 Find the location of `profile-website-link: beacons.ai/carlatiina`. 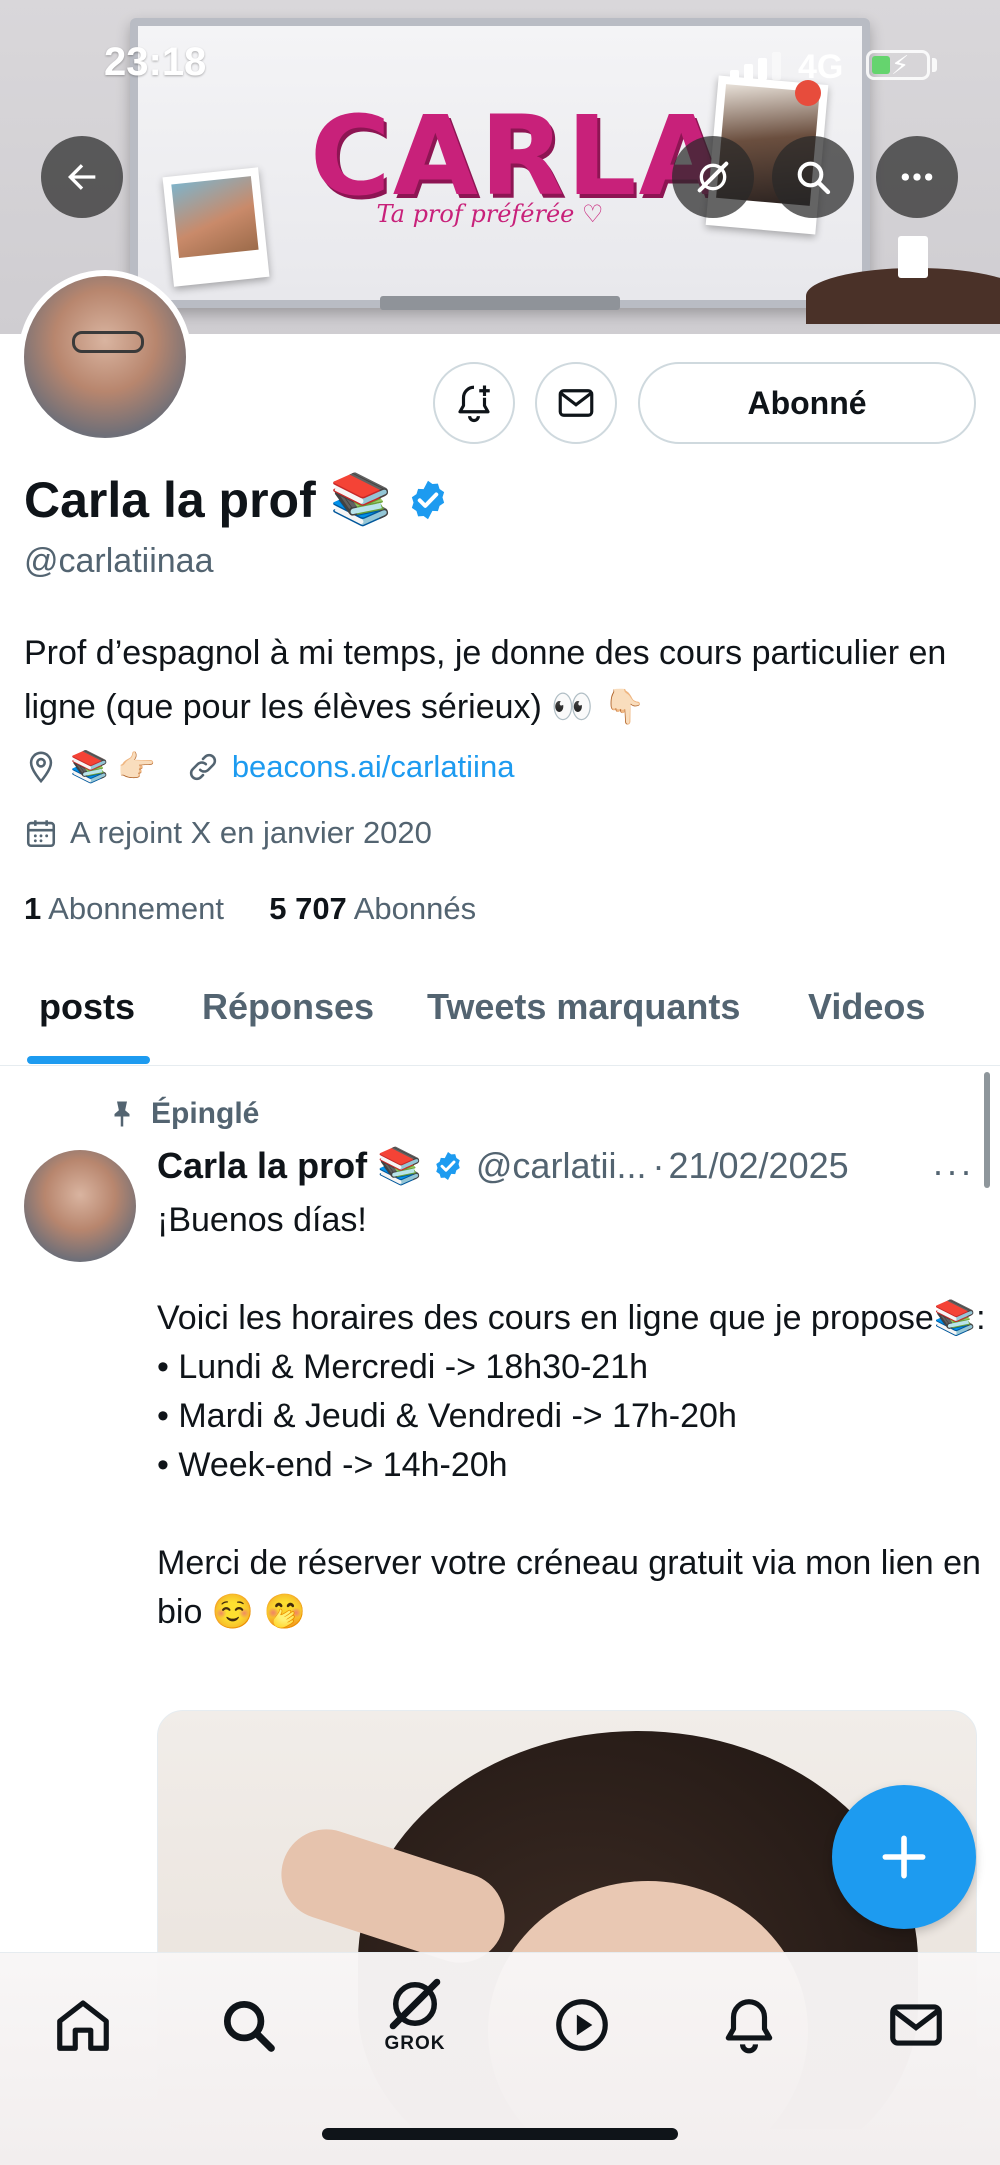

profile-website-link: beacons.ai/carlatiina is located at coordinates (373, 767).